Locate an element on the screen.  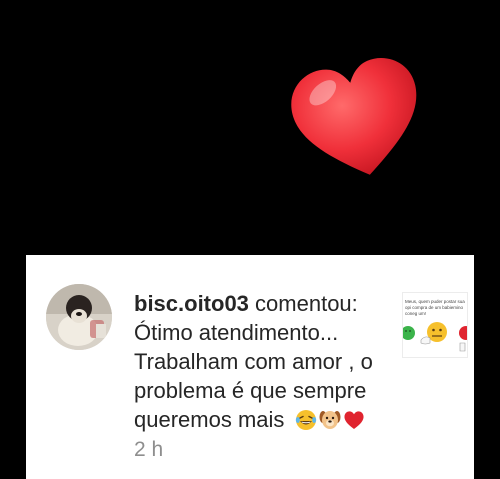
red-face-icon is located at coordinates (463, 339).